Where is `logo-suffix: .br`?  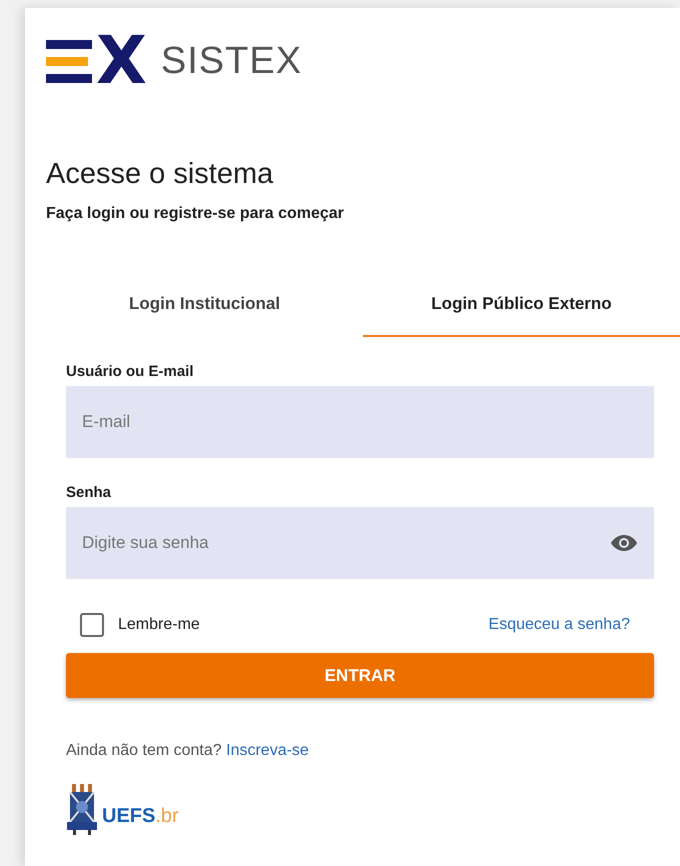
logo-suffix: .br is located at coordinates (167, 816).